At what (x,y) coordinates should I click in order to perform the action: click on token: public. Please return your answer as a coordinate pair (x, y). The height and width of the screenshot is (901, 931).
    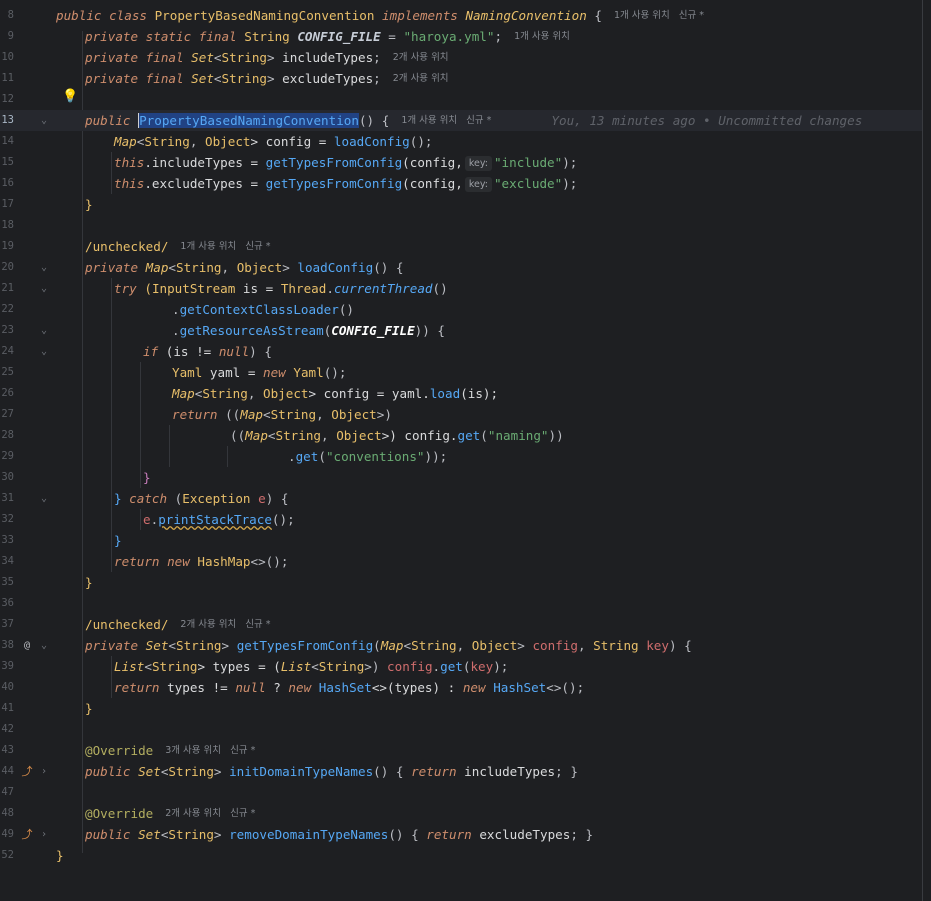
    Looking at the image, I should click on (112, 120).